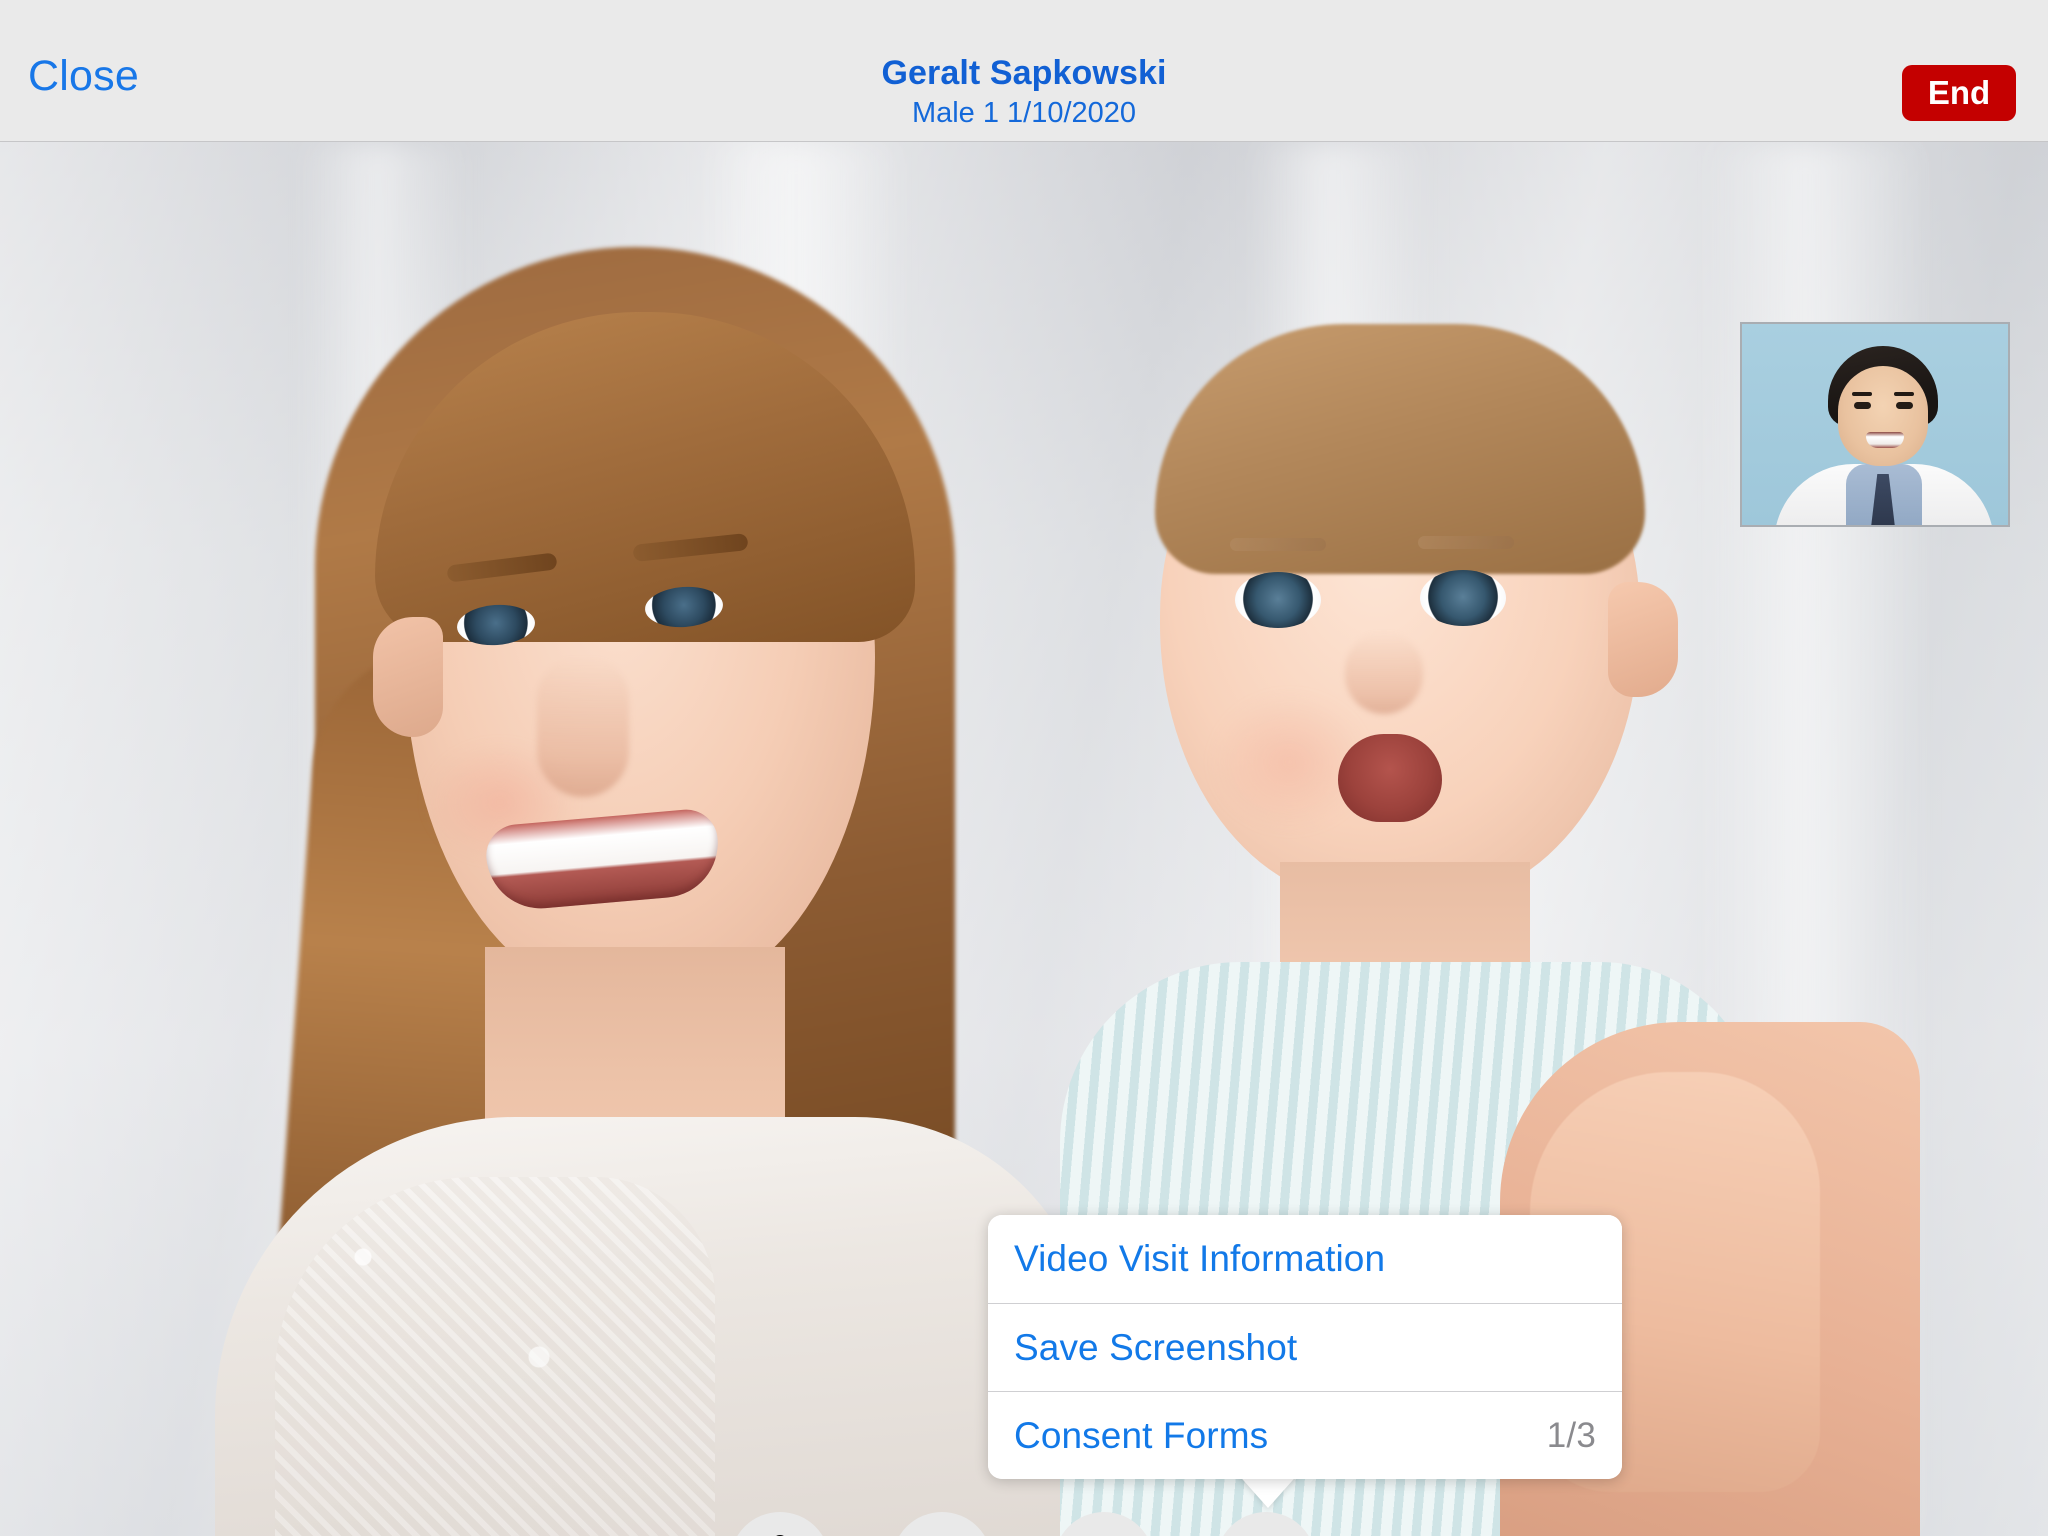 The height and width of the screenshot is (1536, 2048). I want to click on menu-item-consent-forms: Consent Forms 1/3, so click(1305, 1435).